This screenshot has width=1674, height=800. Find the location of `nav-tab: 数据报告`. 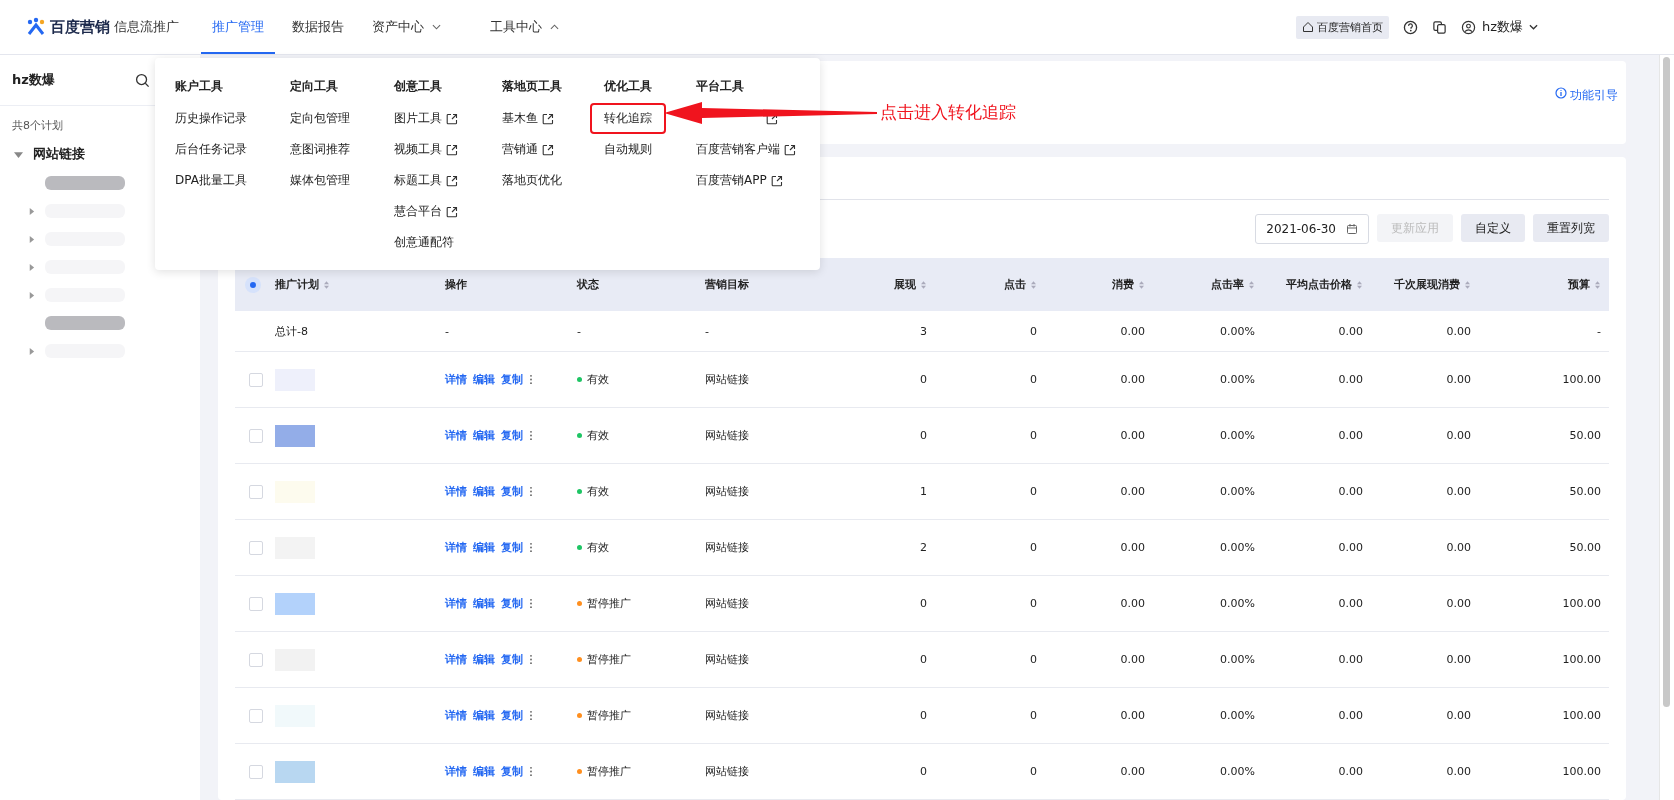

nav-tab: 数据报告 is located at coordinates (318, 28).